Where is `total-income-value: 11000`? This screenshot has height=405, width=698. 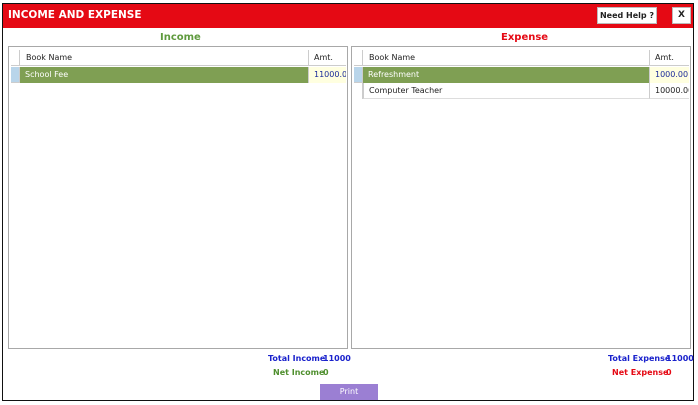
total-income-value: 11000 is located at coordinates (337, 358).